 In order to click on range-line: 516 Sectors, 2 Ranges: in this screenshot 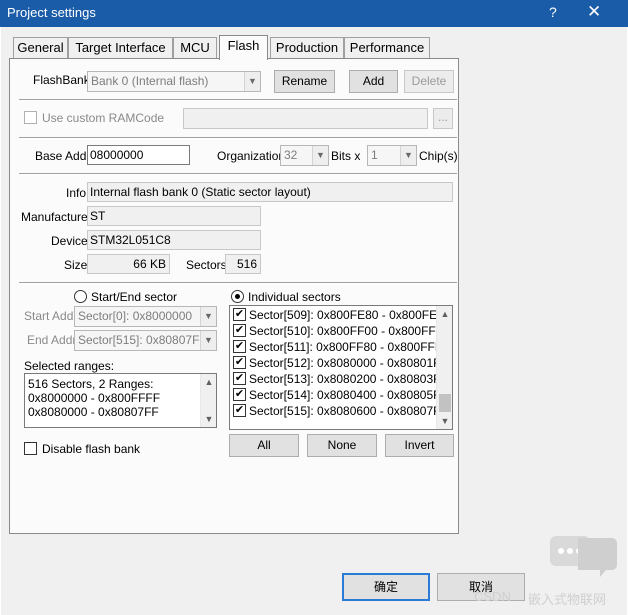, I will do `click(91, 384)`.